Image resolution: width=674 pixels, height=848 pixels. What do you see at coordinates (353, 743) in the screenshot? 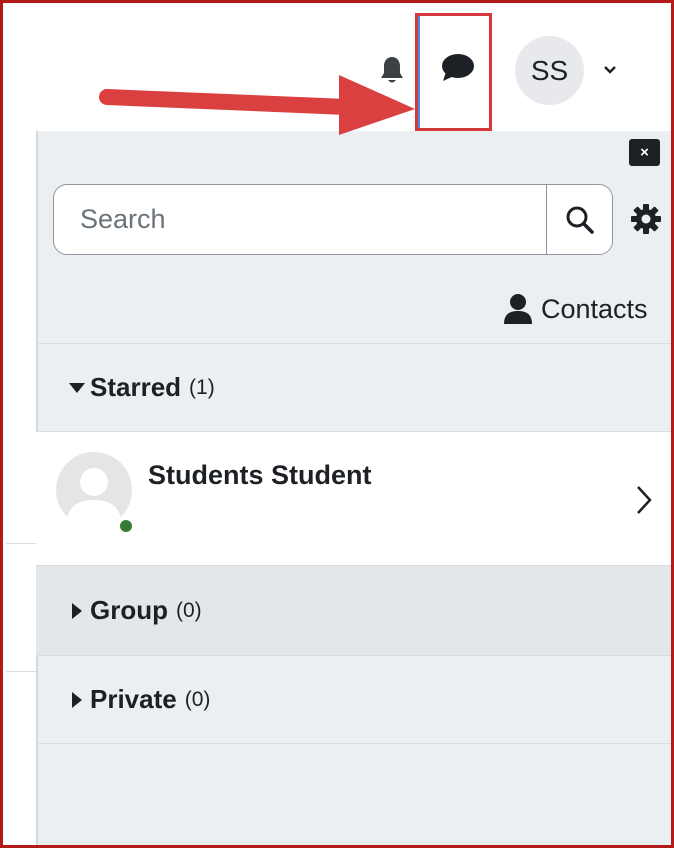
I see `section-divider` at bounding box center [353, 743].